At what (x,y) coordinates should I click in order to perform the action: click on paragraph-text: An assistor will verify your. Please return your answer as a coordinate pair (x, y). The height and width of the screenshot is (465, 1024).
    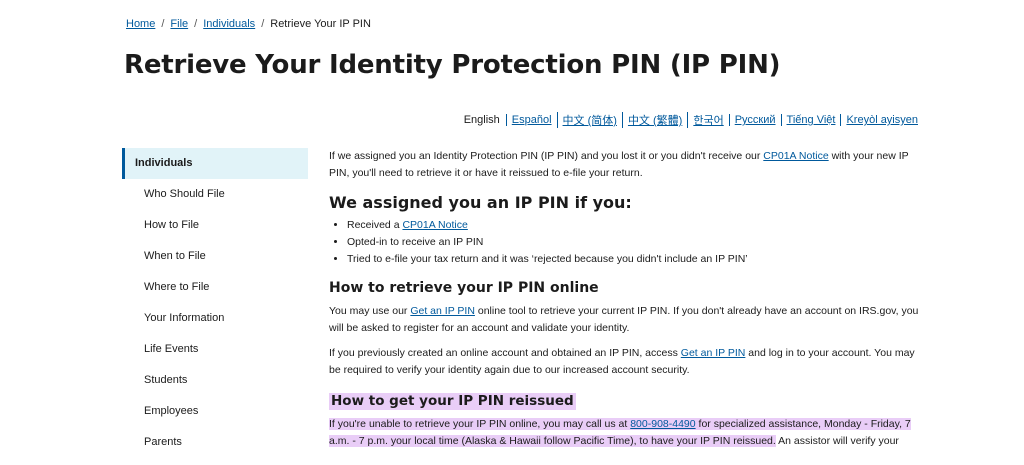
    Looking at the image, I should click on (837, 441).